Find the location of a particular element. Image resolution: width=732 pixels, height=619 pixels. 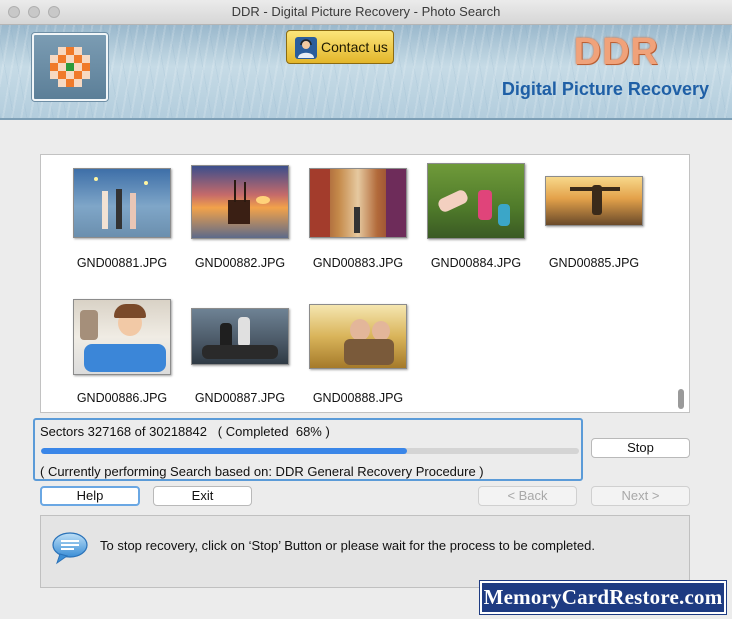

exit-button: Exit is located at coordinates (202, 496).